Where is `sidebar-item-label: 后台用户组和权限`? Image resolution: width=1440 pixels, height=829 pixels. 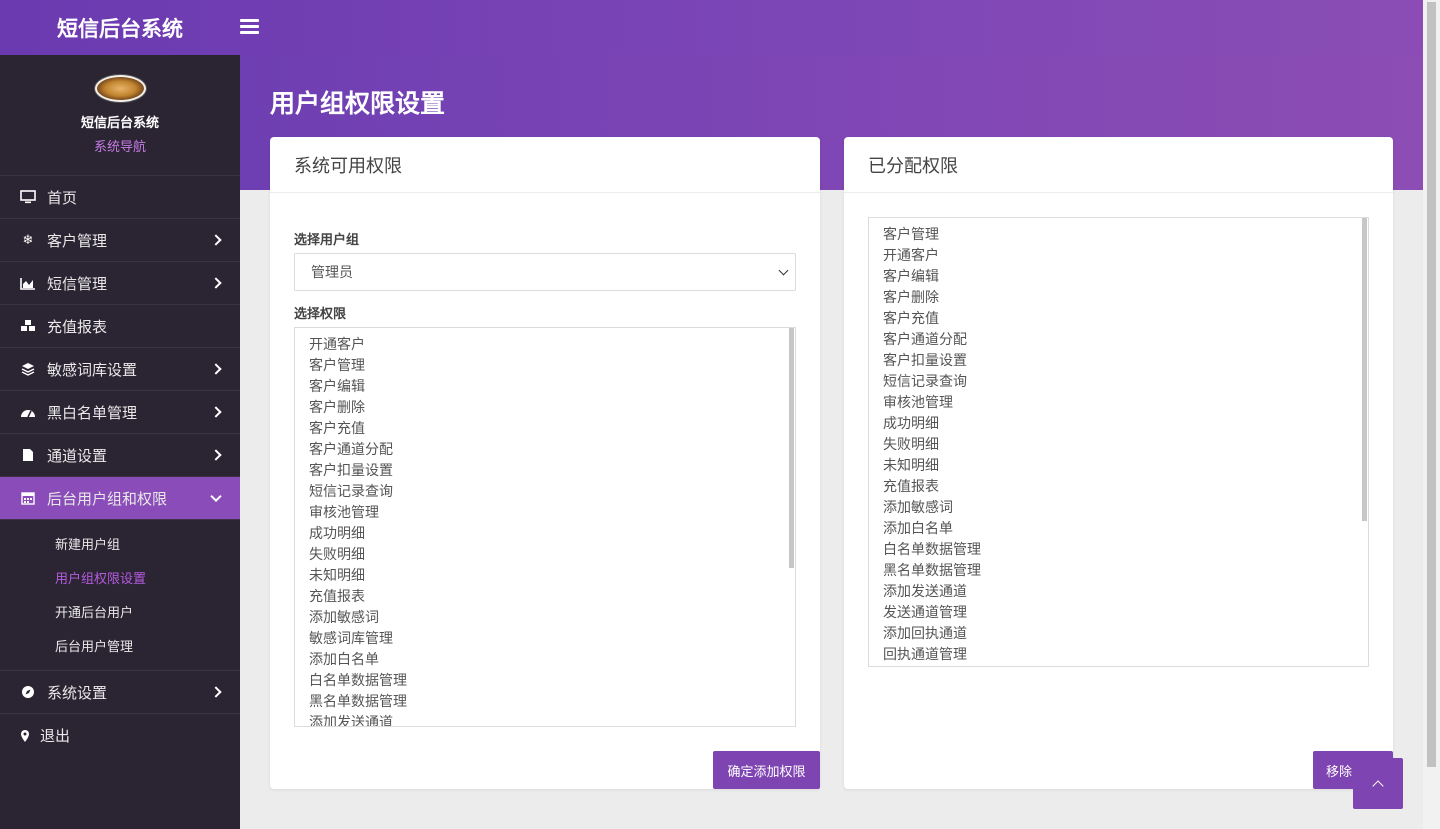
sidebar-item-label: 后台用户组和权限 is located at coordinates (107, 499).